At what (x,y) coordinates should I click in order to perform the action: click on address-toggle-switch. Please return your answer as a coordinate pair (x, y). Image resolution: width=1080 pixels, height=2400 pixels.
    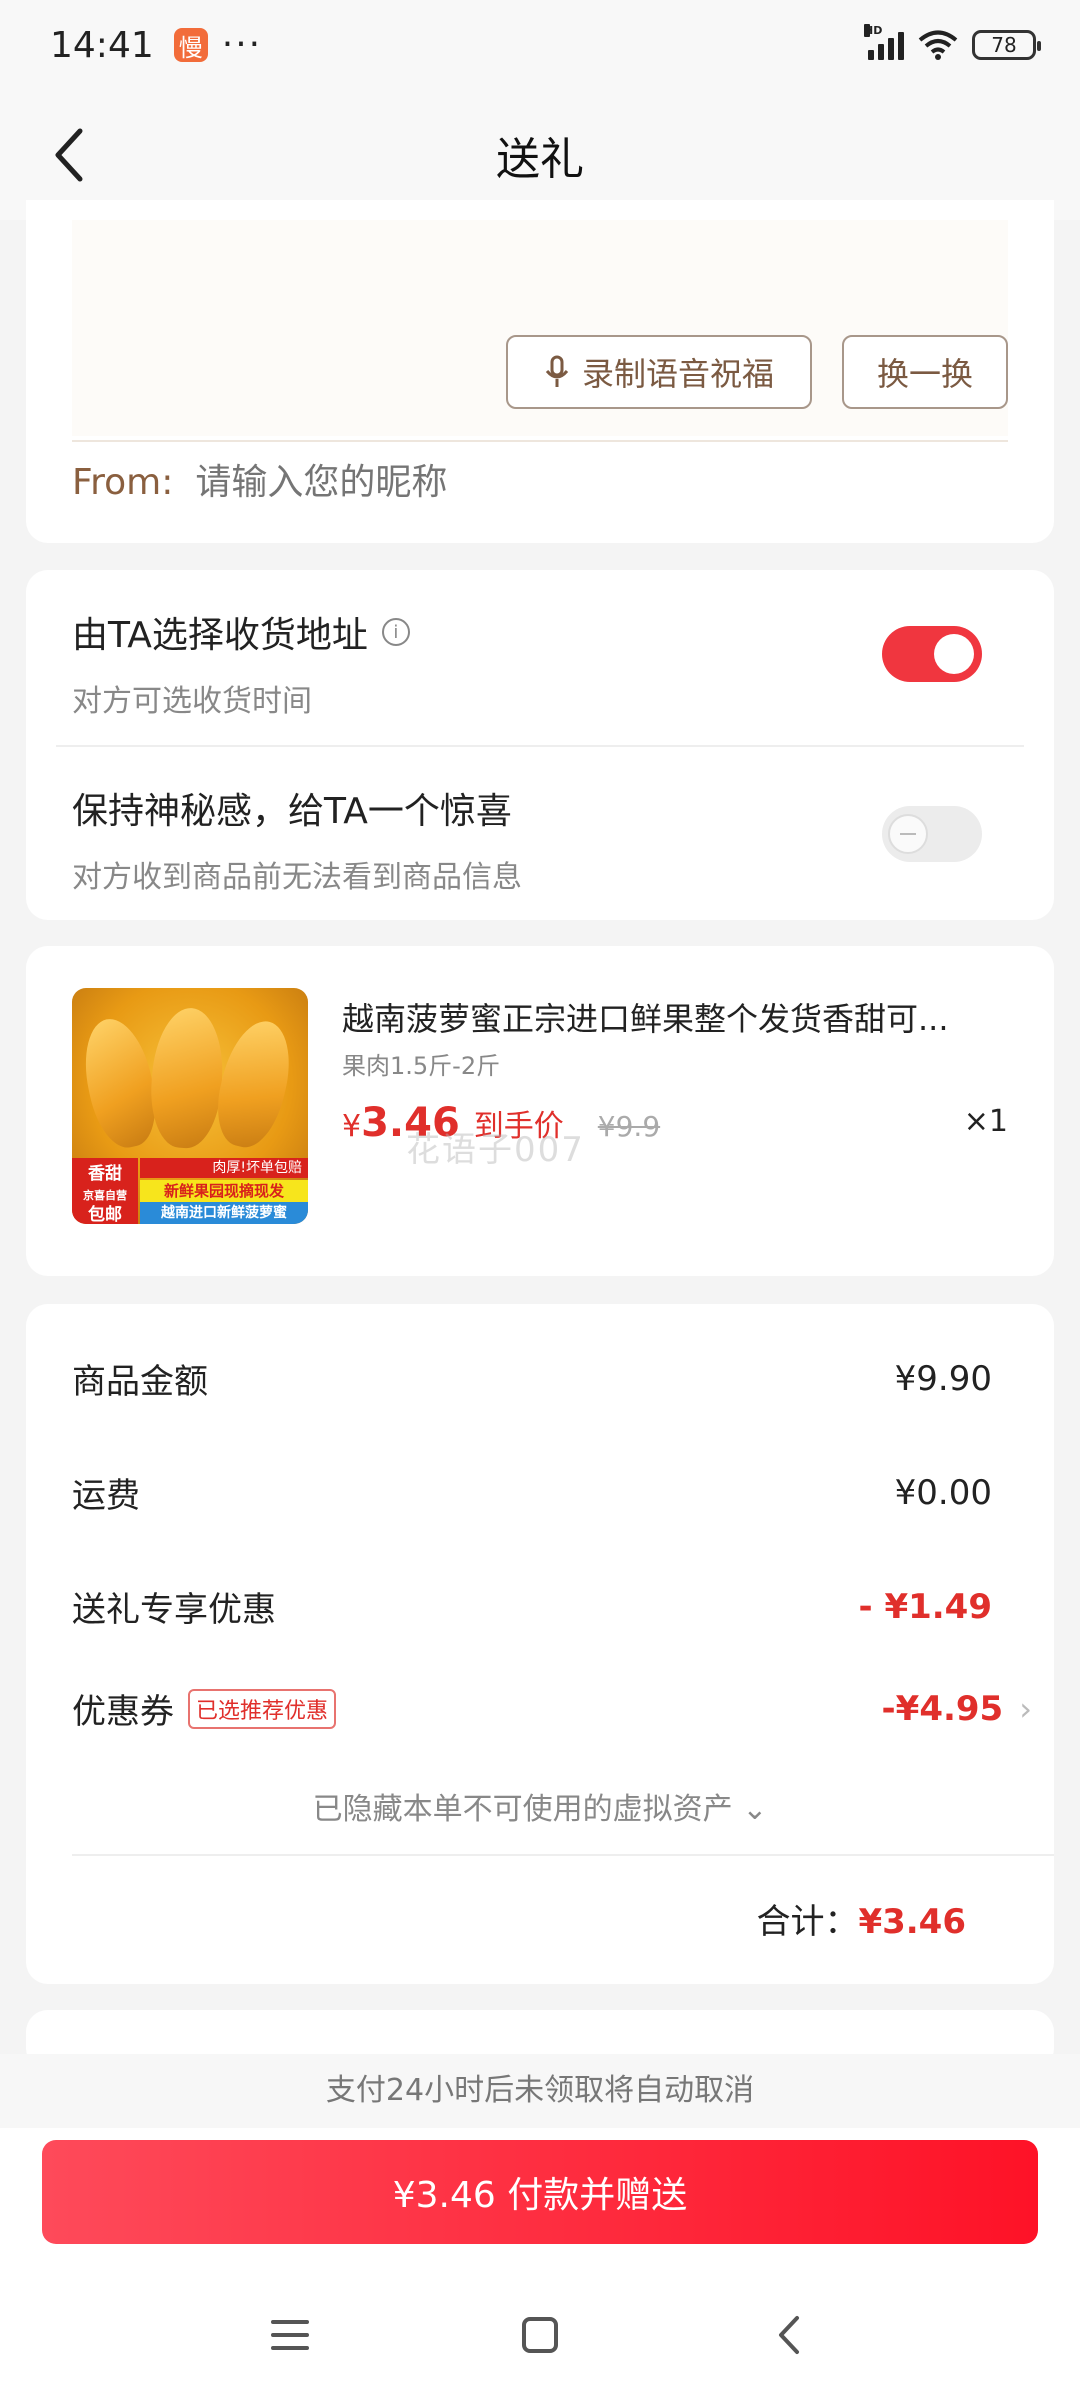
    Looking at the image, I should click on (932, 654).